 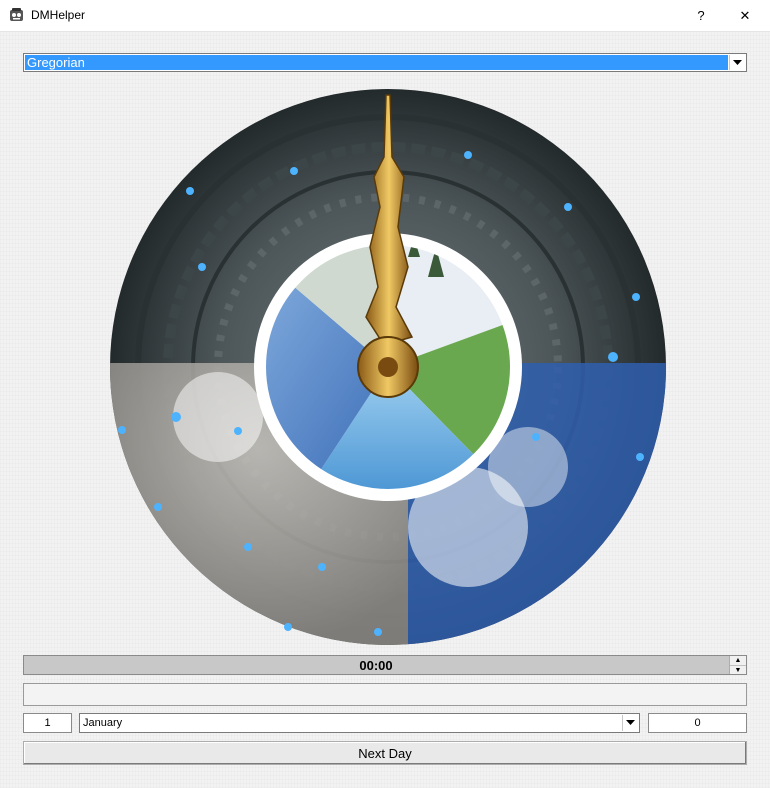 I want to click on time-input: 00:00 ▲ ▼, so click(x=385, y=665).